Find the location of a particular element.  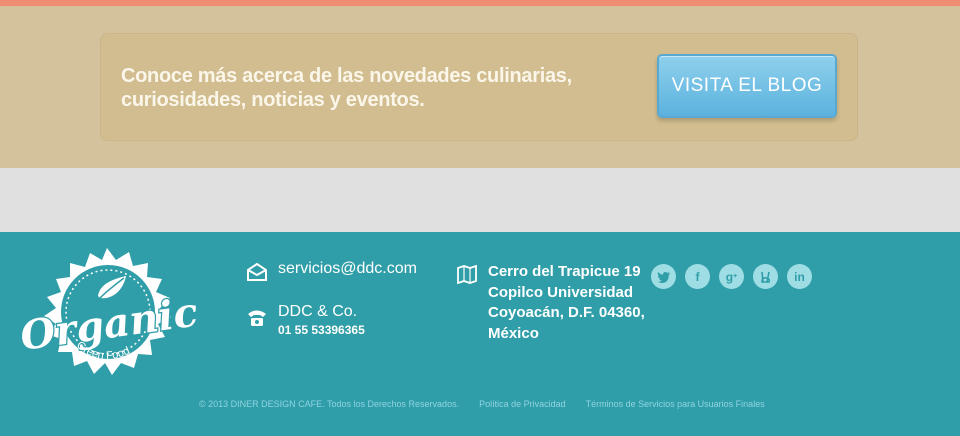

privacy-policy-link: Política de Privacidad is located at coordinates (522, 404).